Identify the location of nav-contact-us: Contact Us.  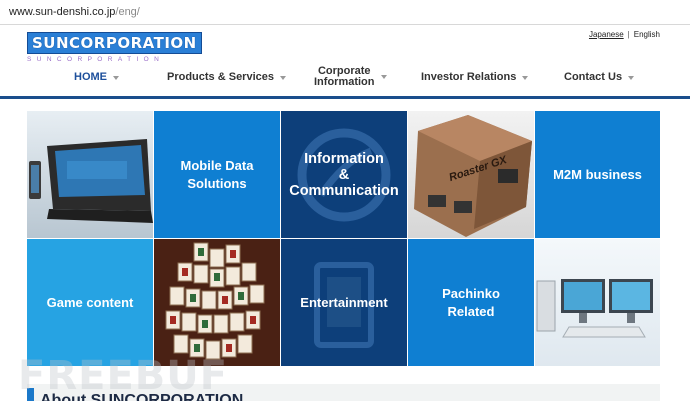
(599, 77).